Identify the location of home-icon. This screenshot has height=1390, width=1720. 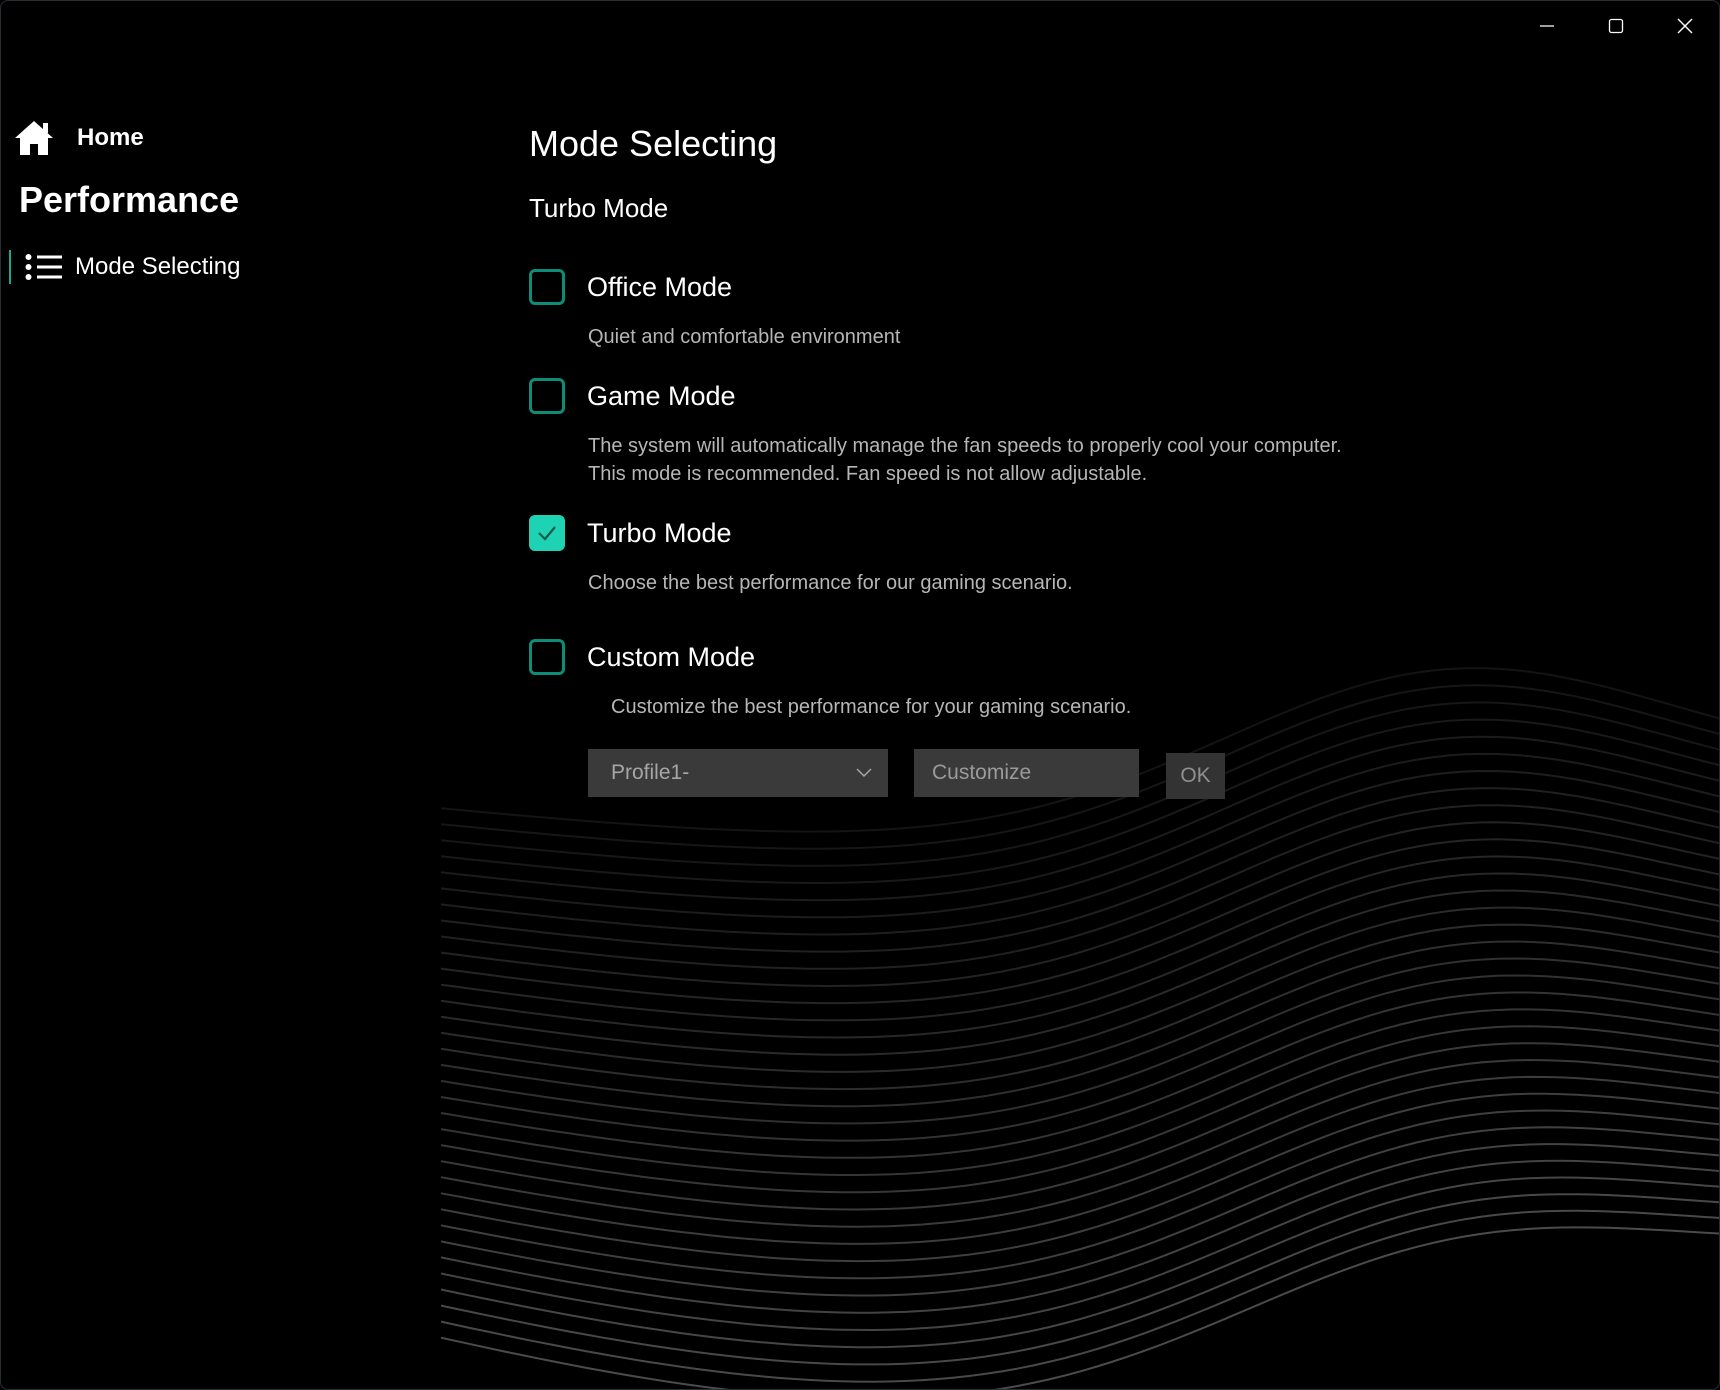
(34, 138).